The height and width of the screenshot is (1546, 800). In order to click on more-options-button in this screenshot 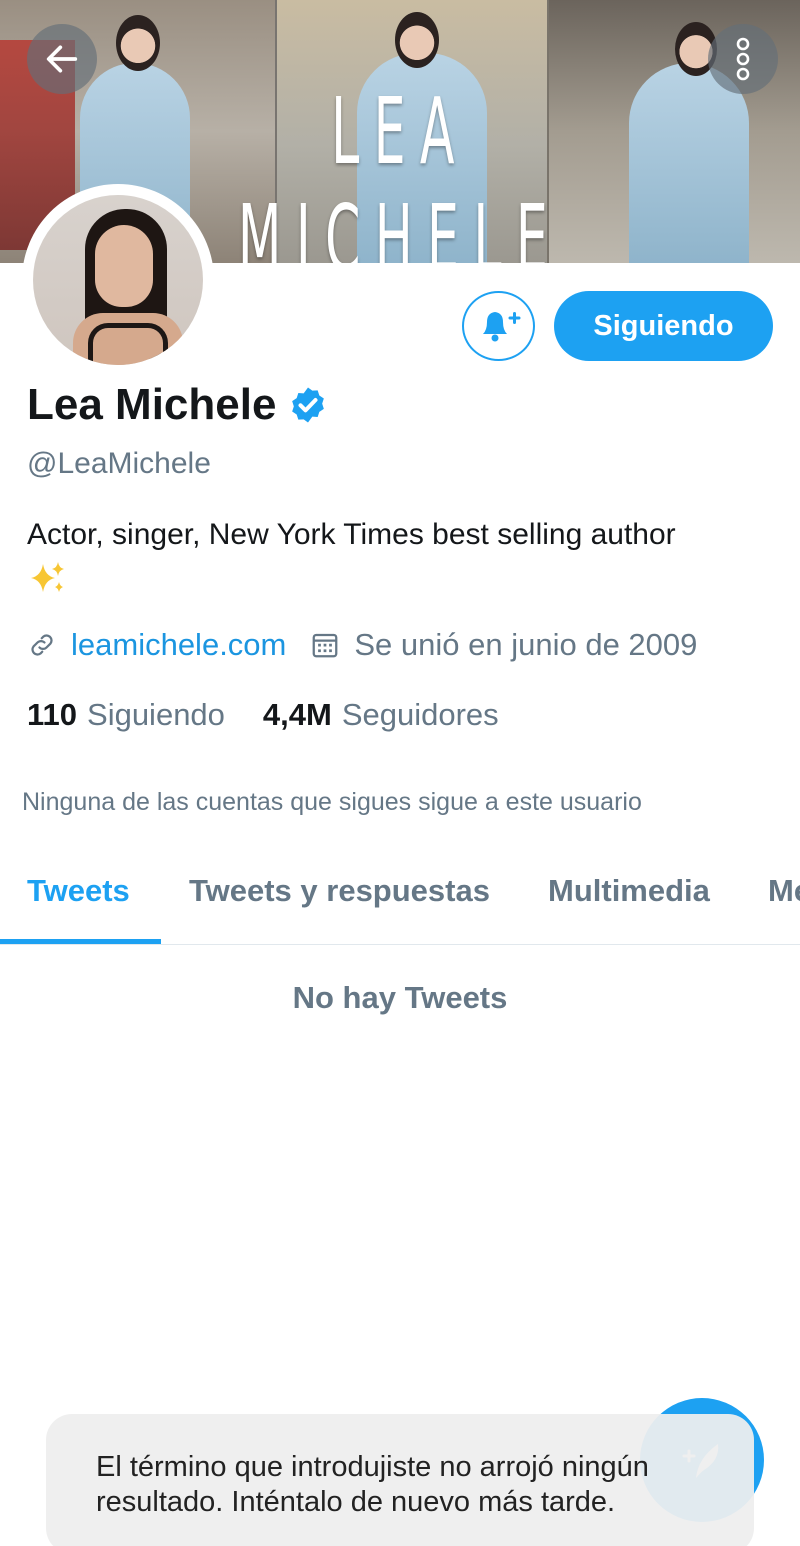, I will do `click(743, 59)`.